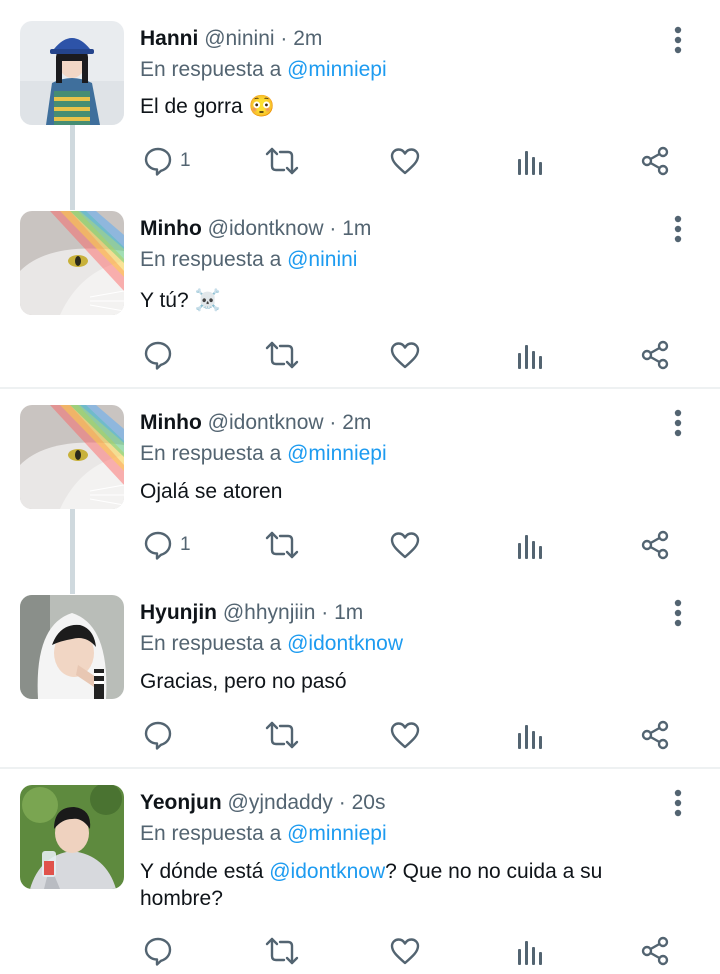  What do you see at coordinates (327, 871) in the screenshot?
I see `text-mention: @idontknow` at bounding box center [327, 871].